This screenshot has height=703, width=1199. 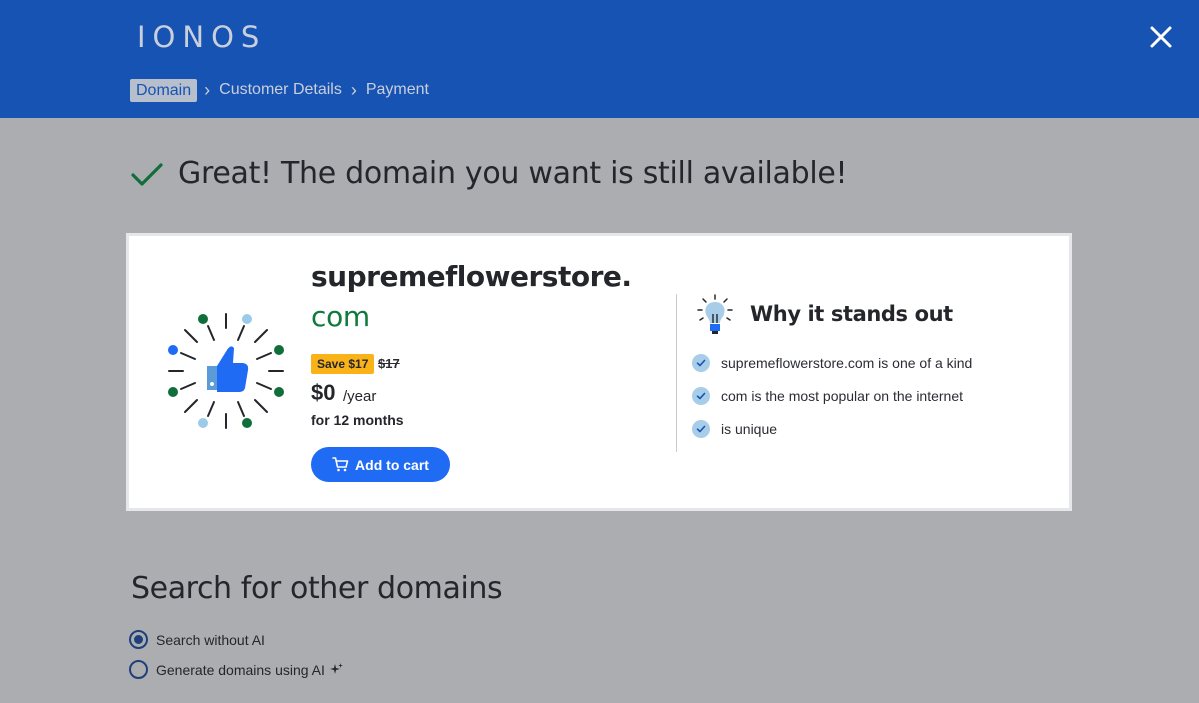 I want to click on breadcrumb: Domain › Customer Details › Payment, so click(x=280, y=90).